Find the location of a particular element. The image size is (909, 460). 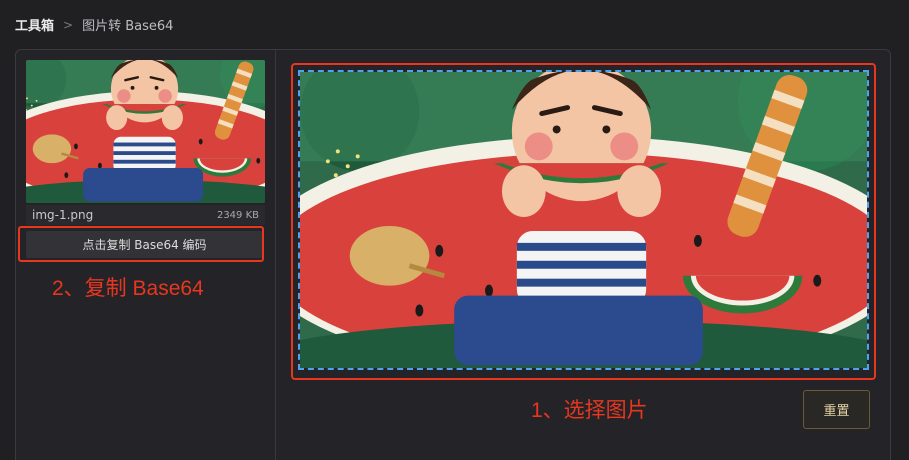

image-thumbnail is located at coordinates (145, 131).